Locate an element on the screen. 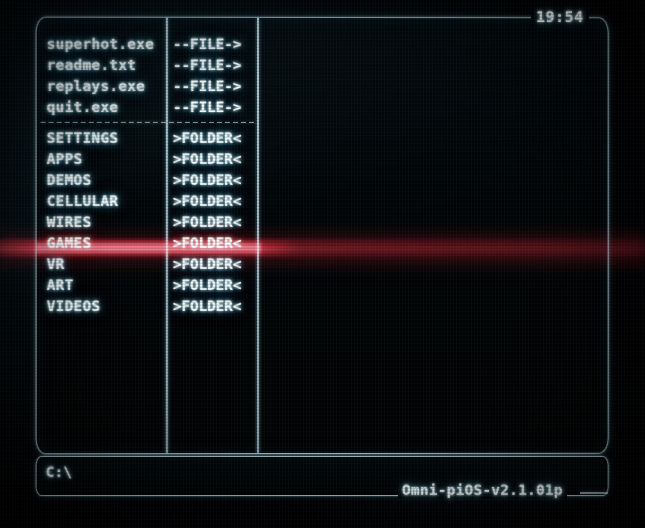  folder-name: DEMOS is located at coordinates (69, 180).